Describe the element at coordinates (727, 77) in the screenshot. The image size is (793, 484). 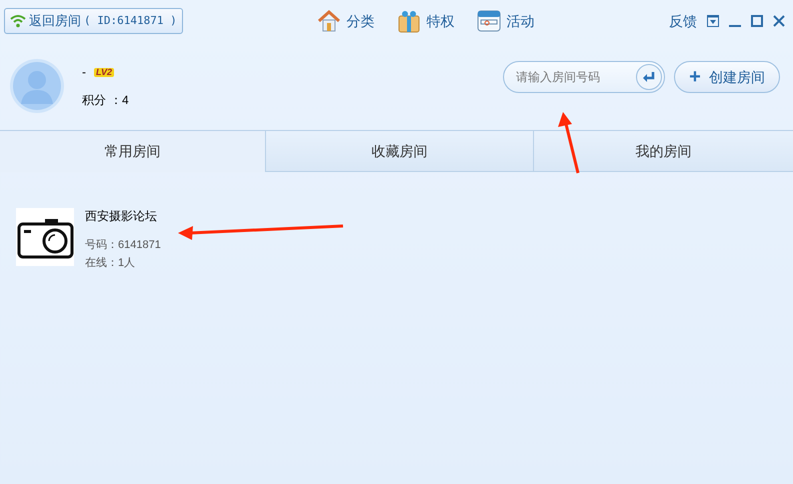
I see `create-room-button: + 创建房间` at that location.